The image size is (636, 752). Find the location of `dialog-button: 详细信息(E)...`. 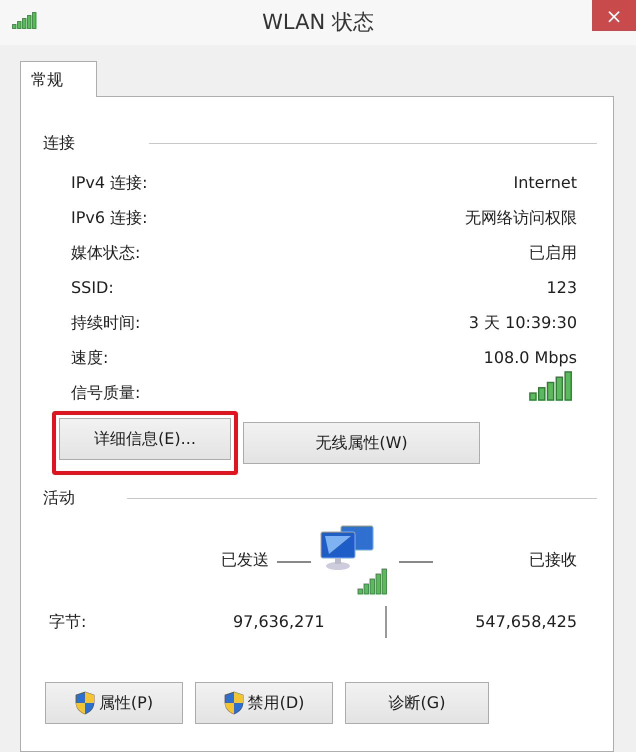

dialog-button: 详细信息(E)... is located at coordinates (145, 439).